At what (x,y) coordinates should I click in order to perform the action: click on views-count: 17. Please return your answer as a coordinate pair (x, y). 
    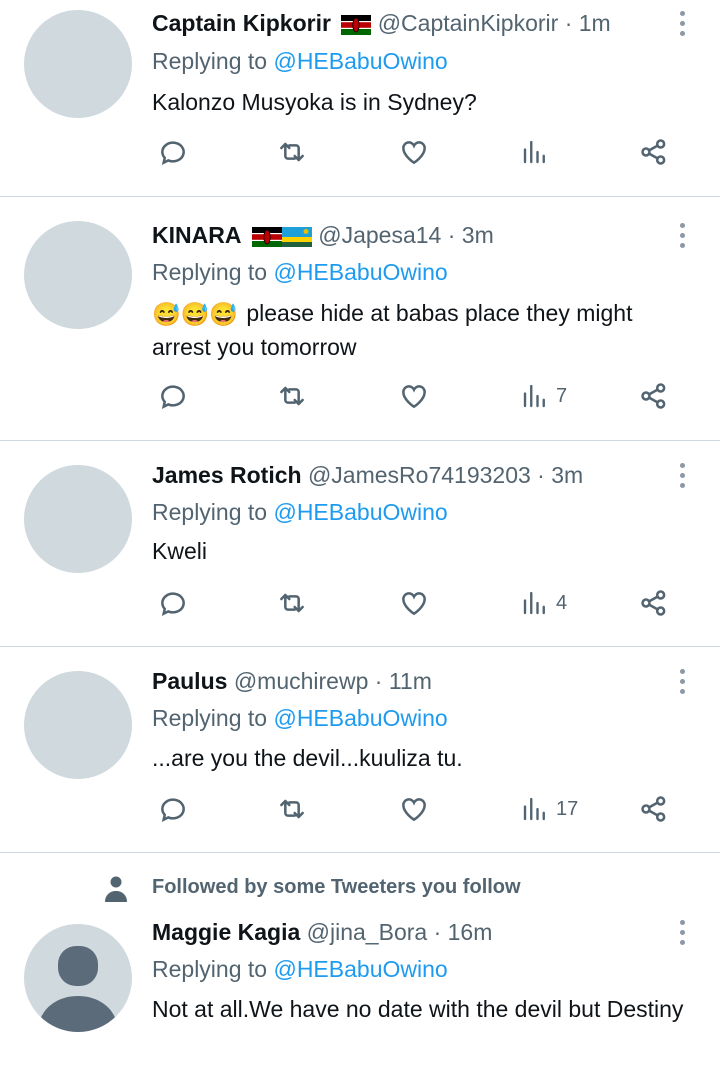
    Looking at the image, I should click on (567, 808).